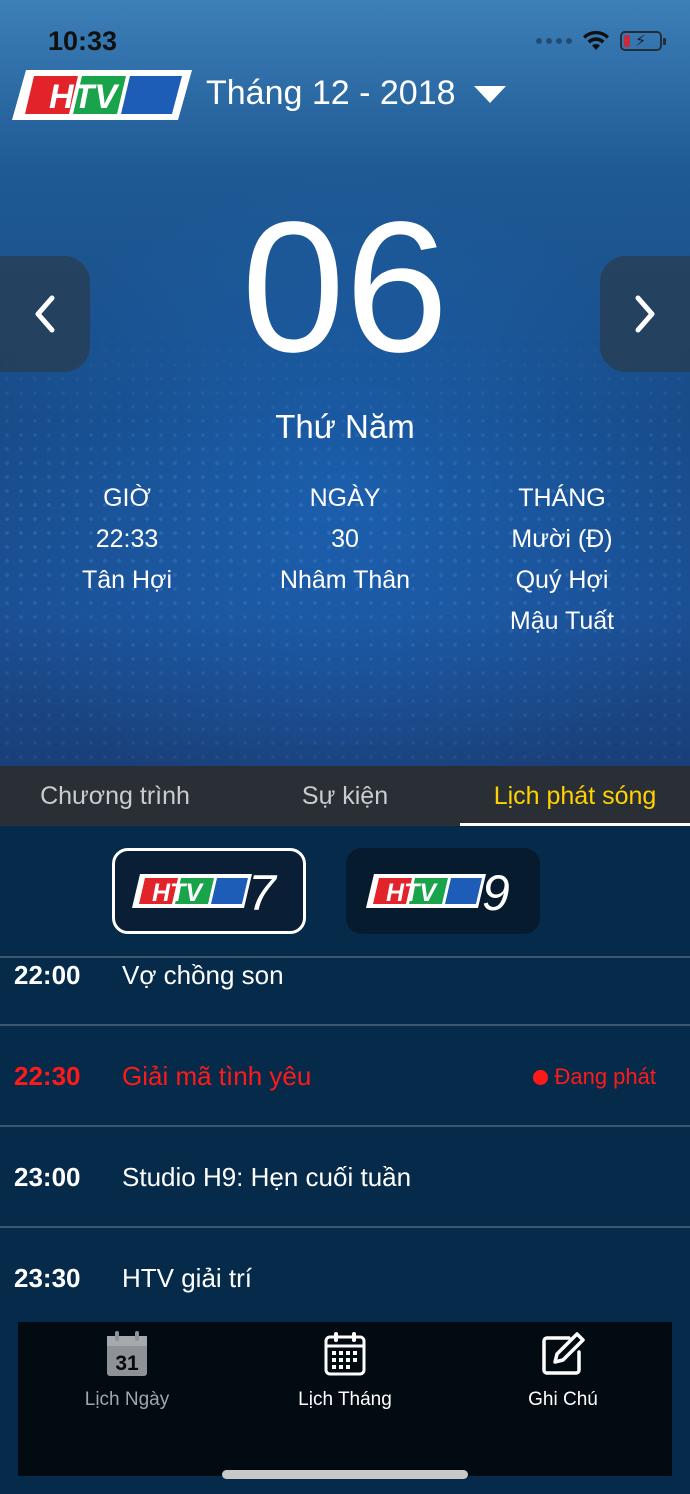 This screenshot has width=690, height=1494. I want to click on lunar-hour-column: GIỜ 22:33 Tân Hợi, so click(127, 539).